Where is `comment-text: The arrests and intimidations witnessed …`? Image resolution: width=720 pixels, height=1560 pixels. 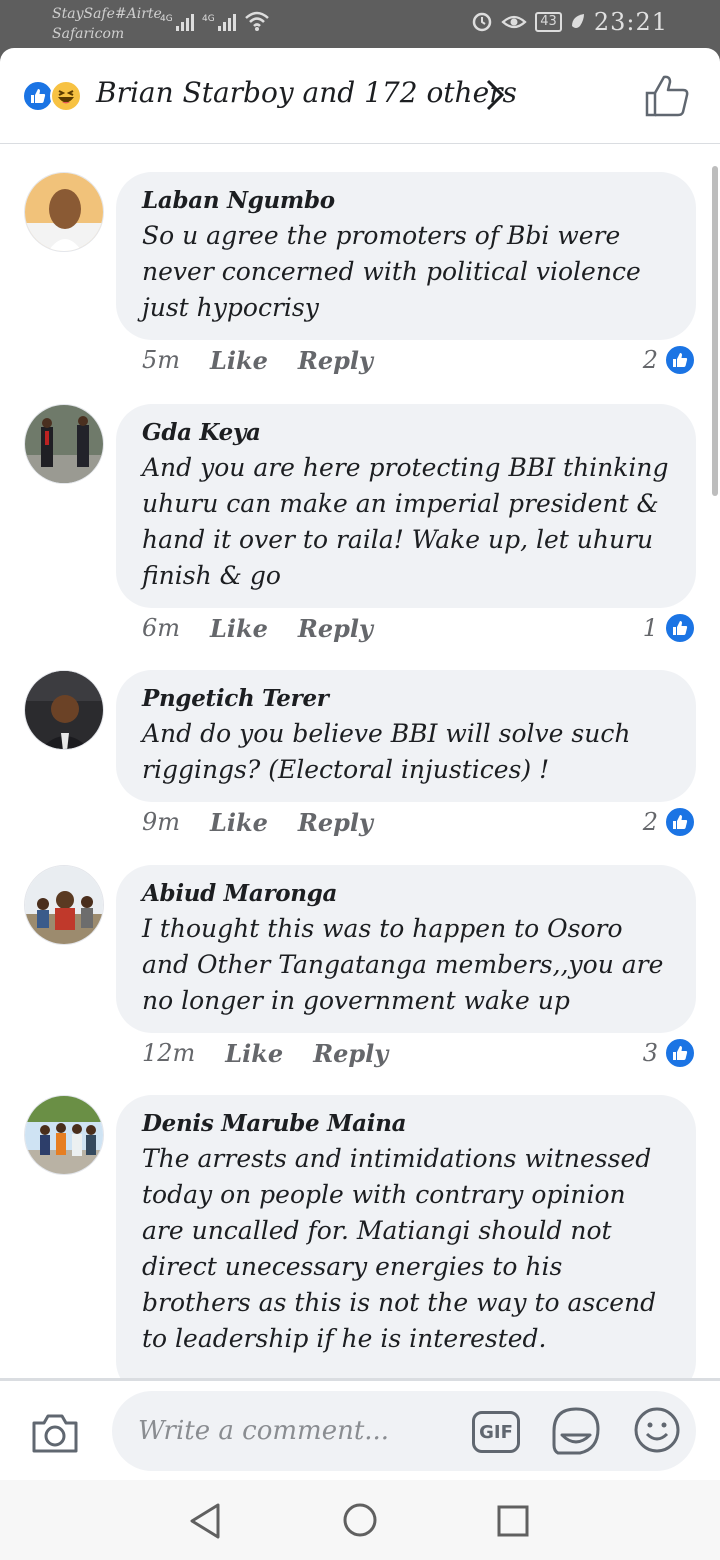 comment-text: The arrests and intimidations witnessed … is located at coordinates (399, 1248).